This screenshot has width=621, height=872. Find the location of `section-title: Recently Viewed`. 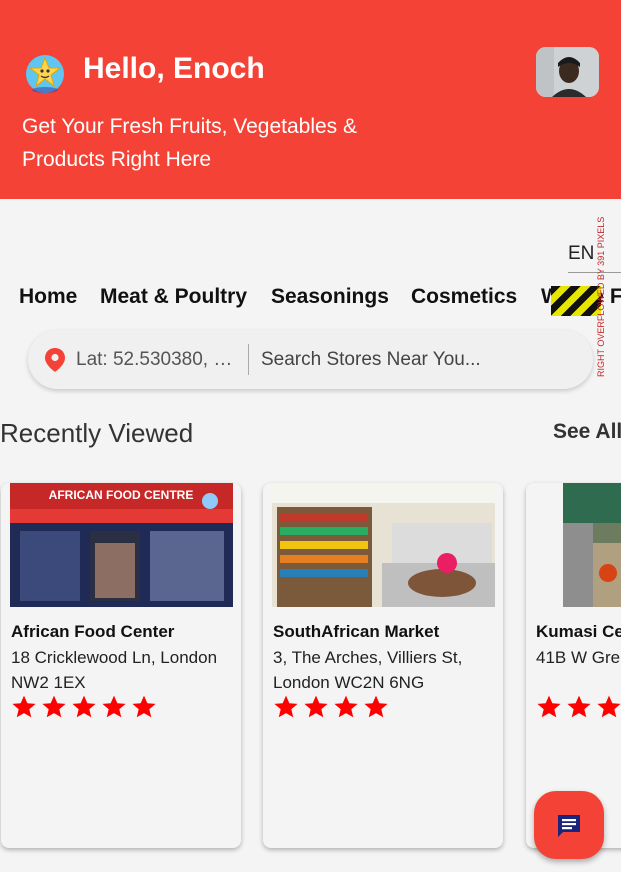

section-title: Recently Viewed is located at coordinates (97, 433).